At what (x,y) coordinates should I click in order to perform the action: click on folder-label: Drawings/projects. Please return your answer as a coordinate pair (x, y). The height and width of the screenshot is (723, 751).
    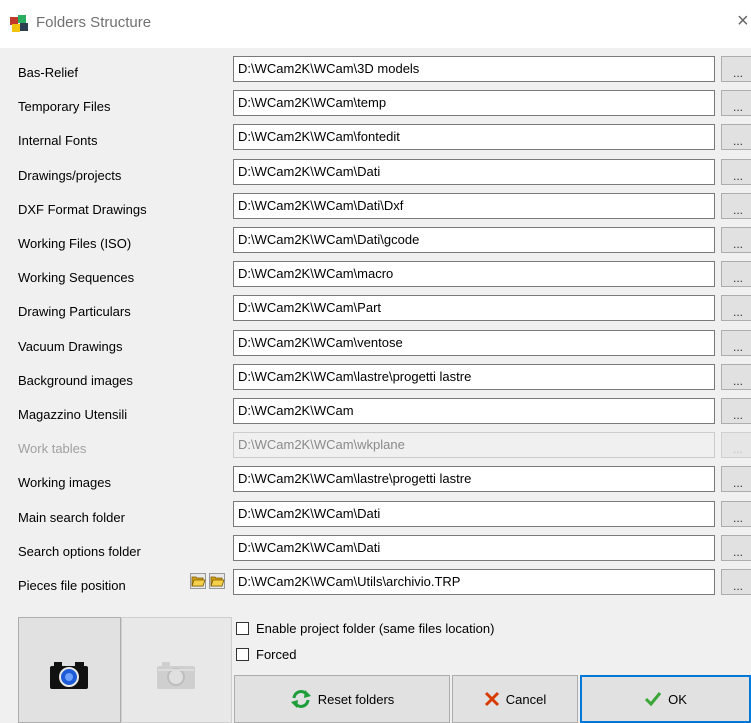
    Looking at the image, I should click on (70, 175).